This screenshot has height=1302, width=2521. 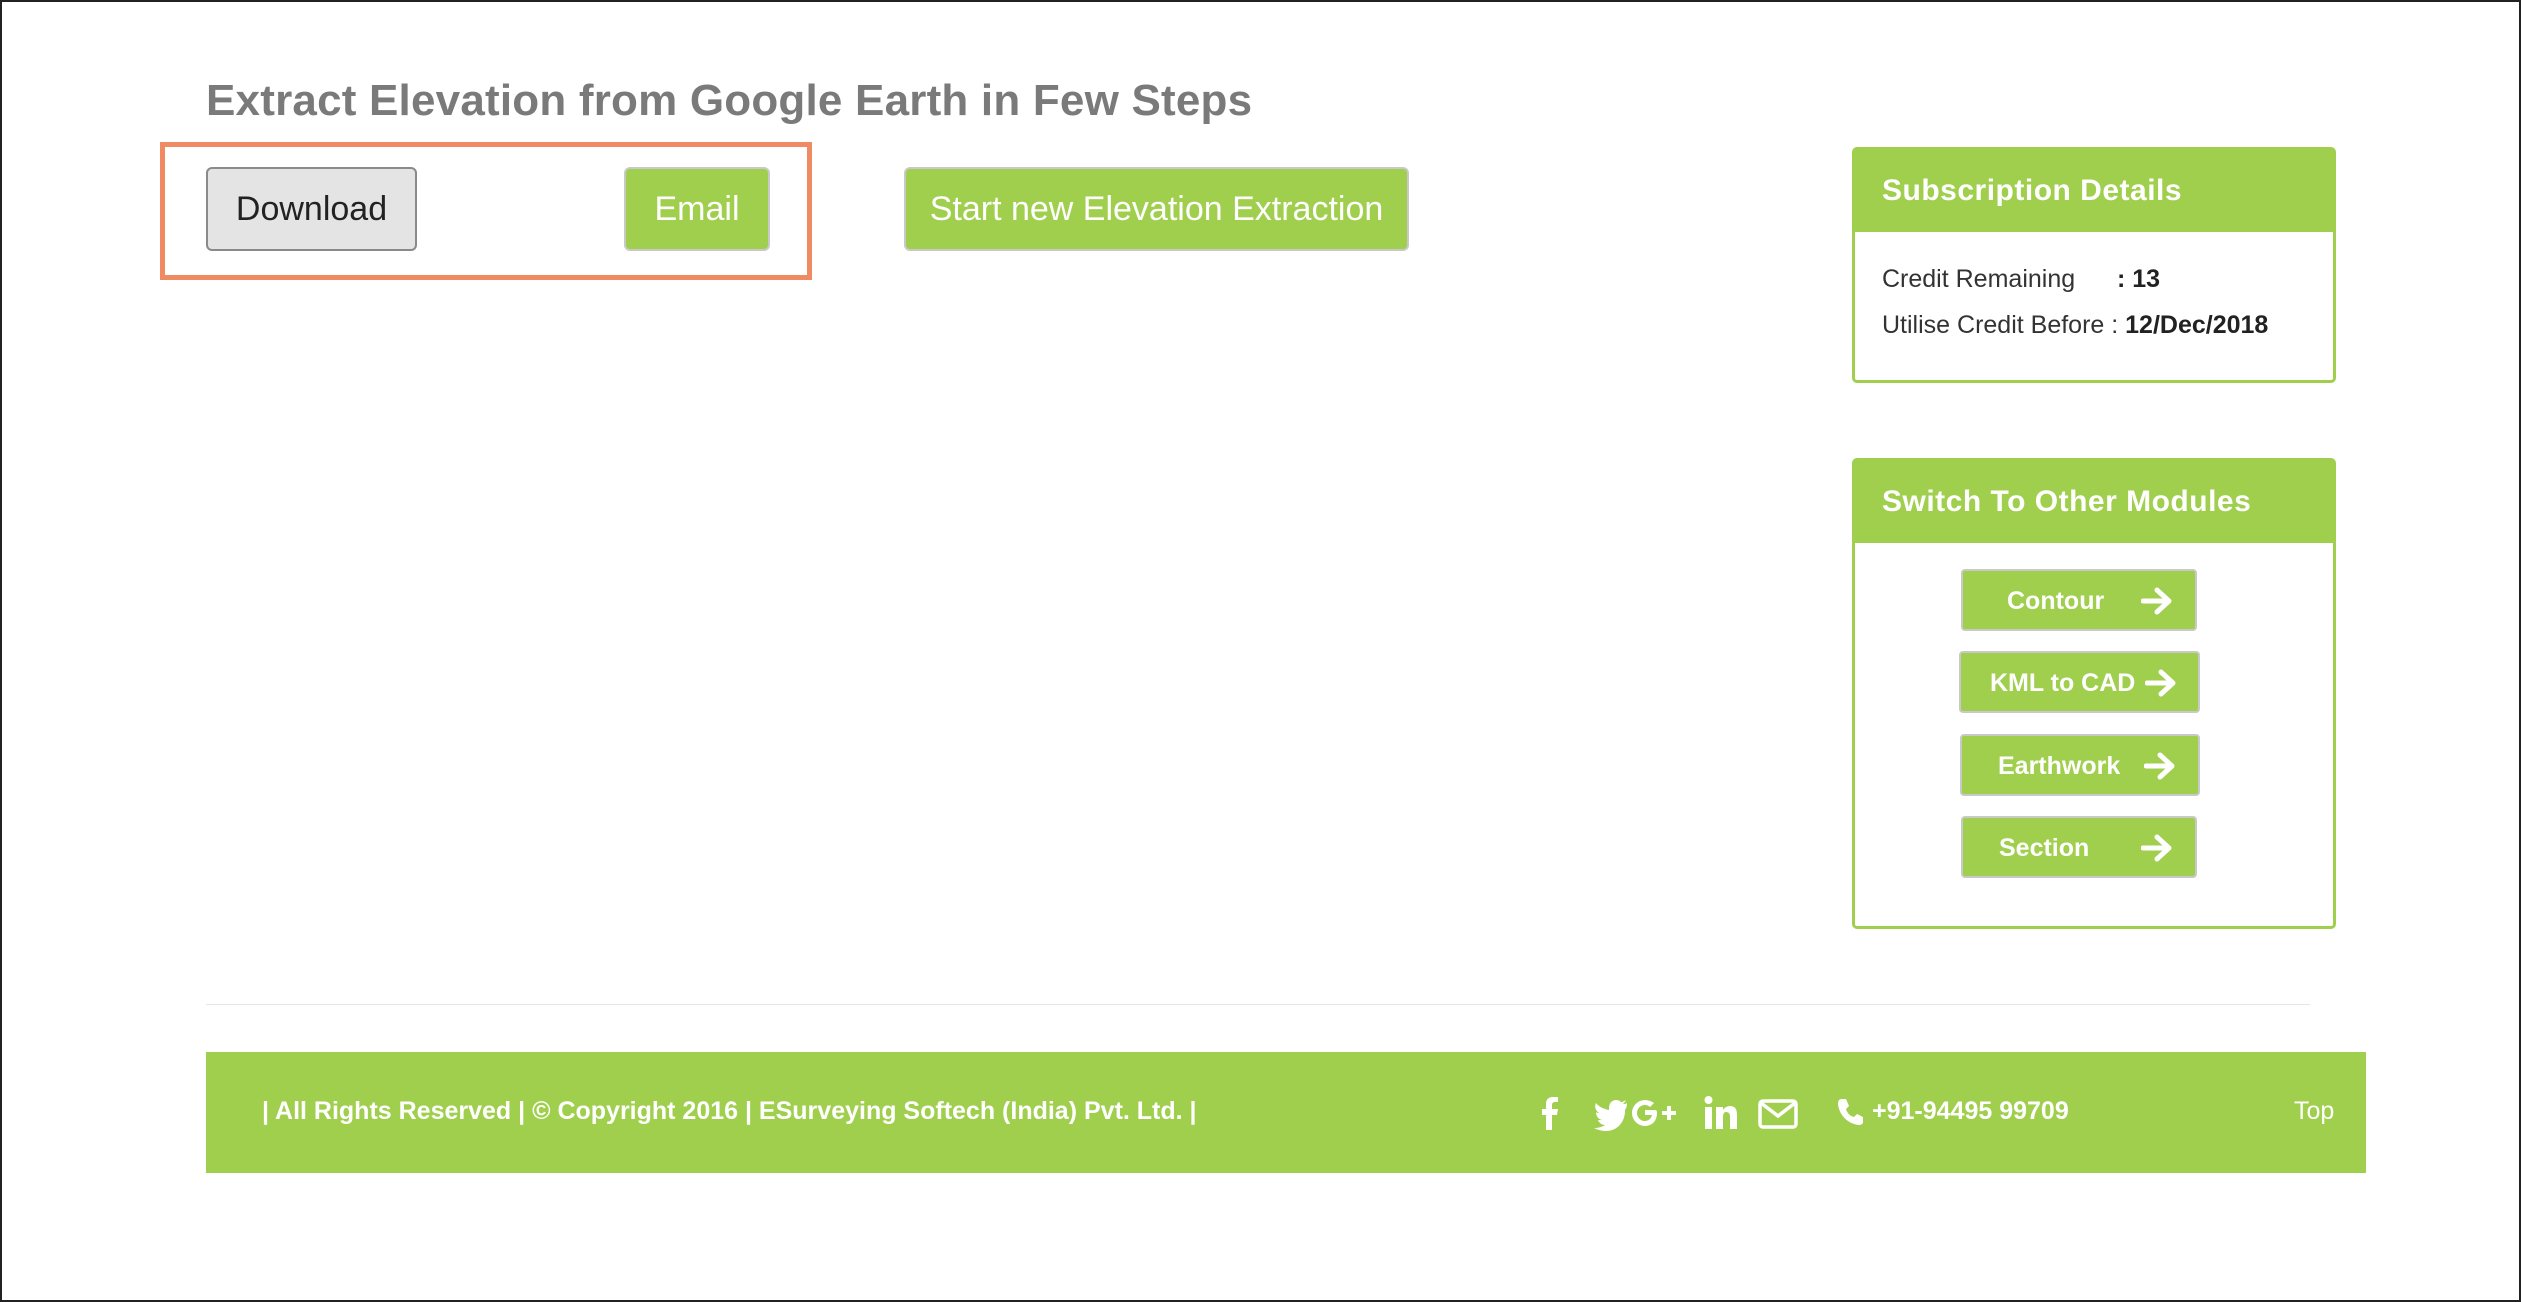 I want to click on google-plus-icon, so click(x=1656, y=1113).